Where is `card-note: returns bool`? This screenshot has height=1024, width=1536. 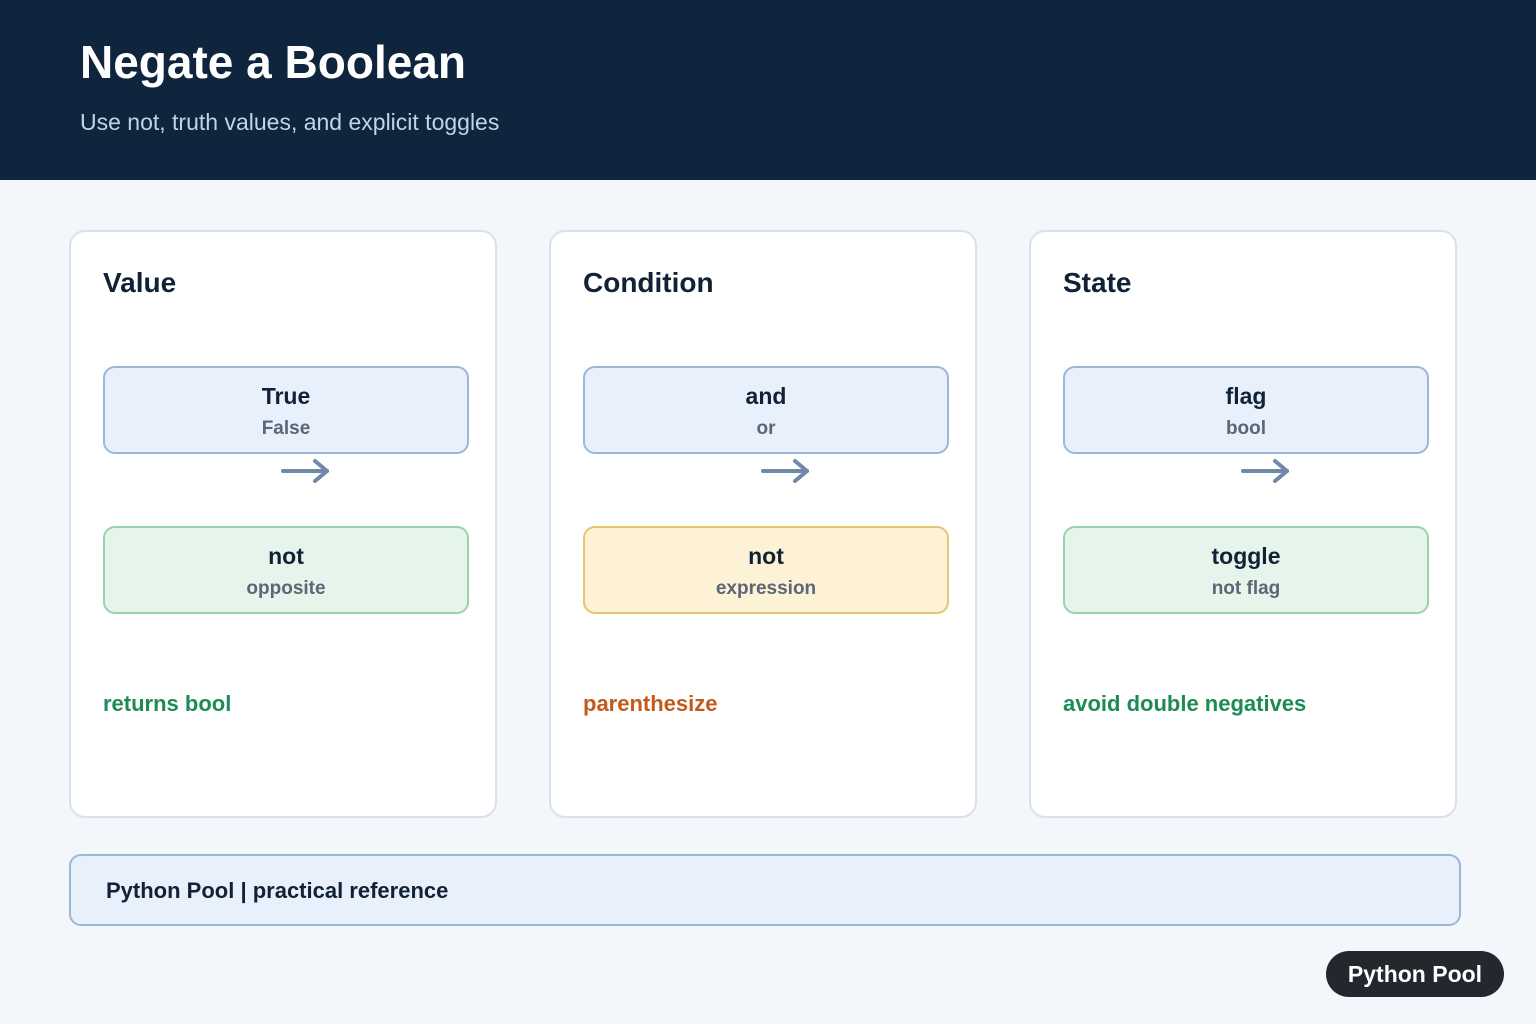 card-note: returns bool is located at coordinates (167, 703).